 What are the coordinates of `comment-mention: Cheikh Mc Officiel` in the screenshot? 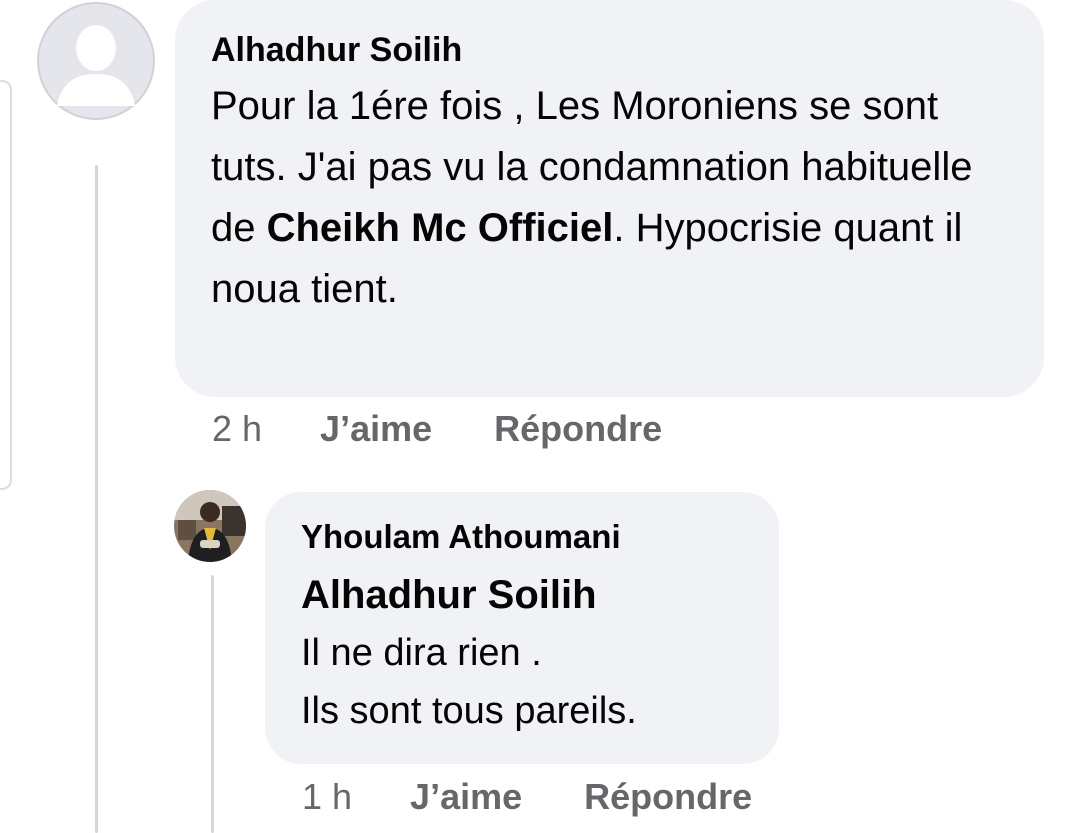 It's located at (440, 228).